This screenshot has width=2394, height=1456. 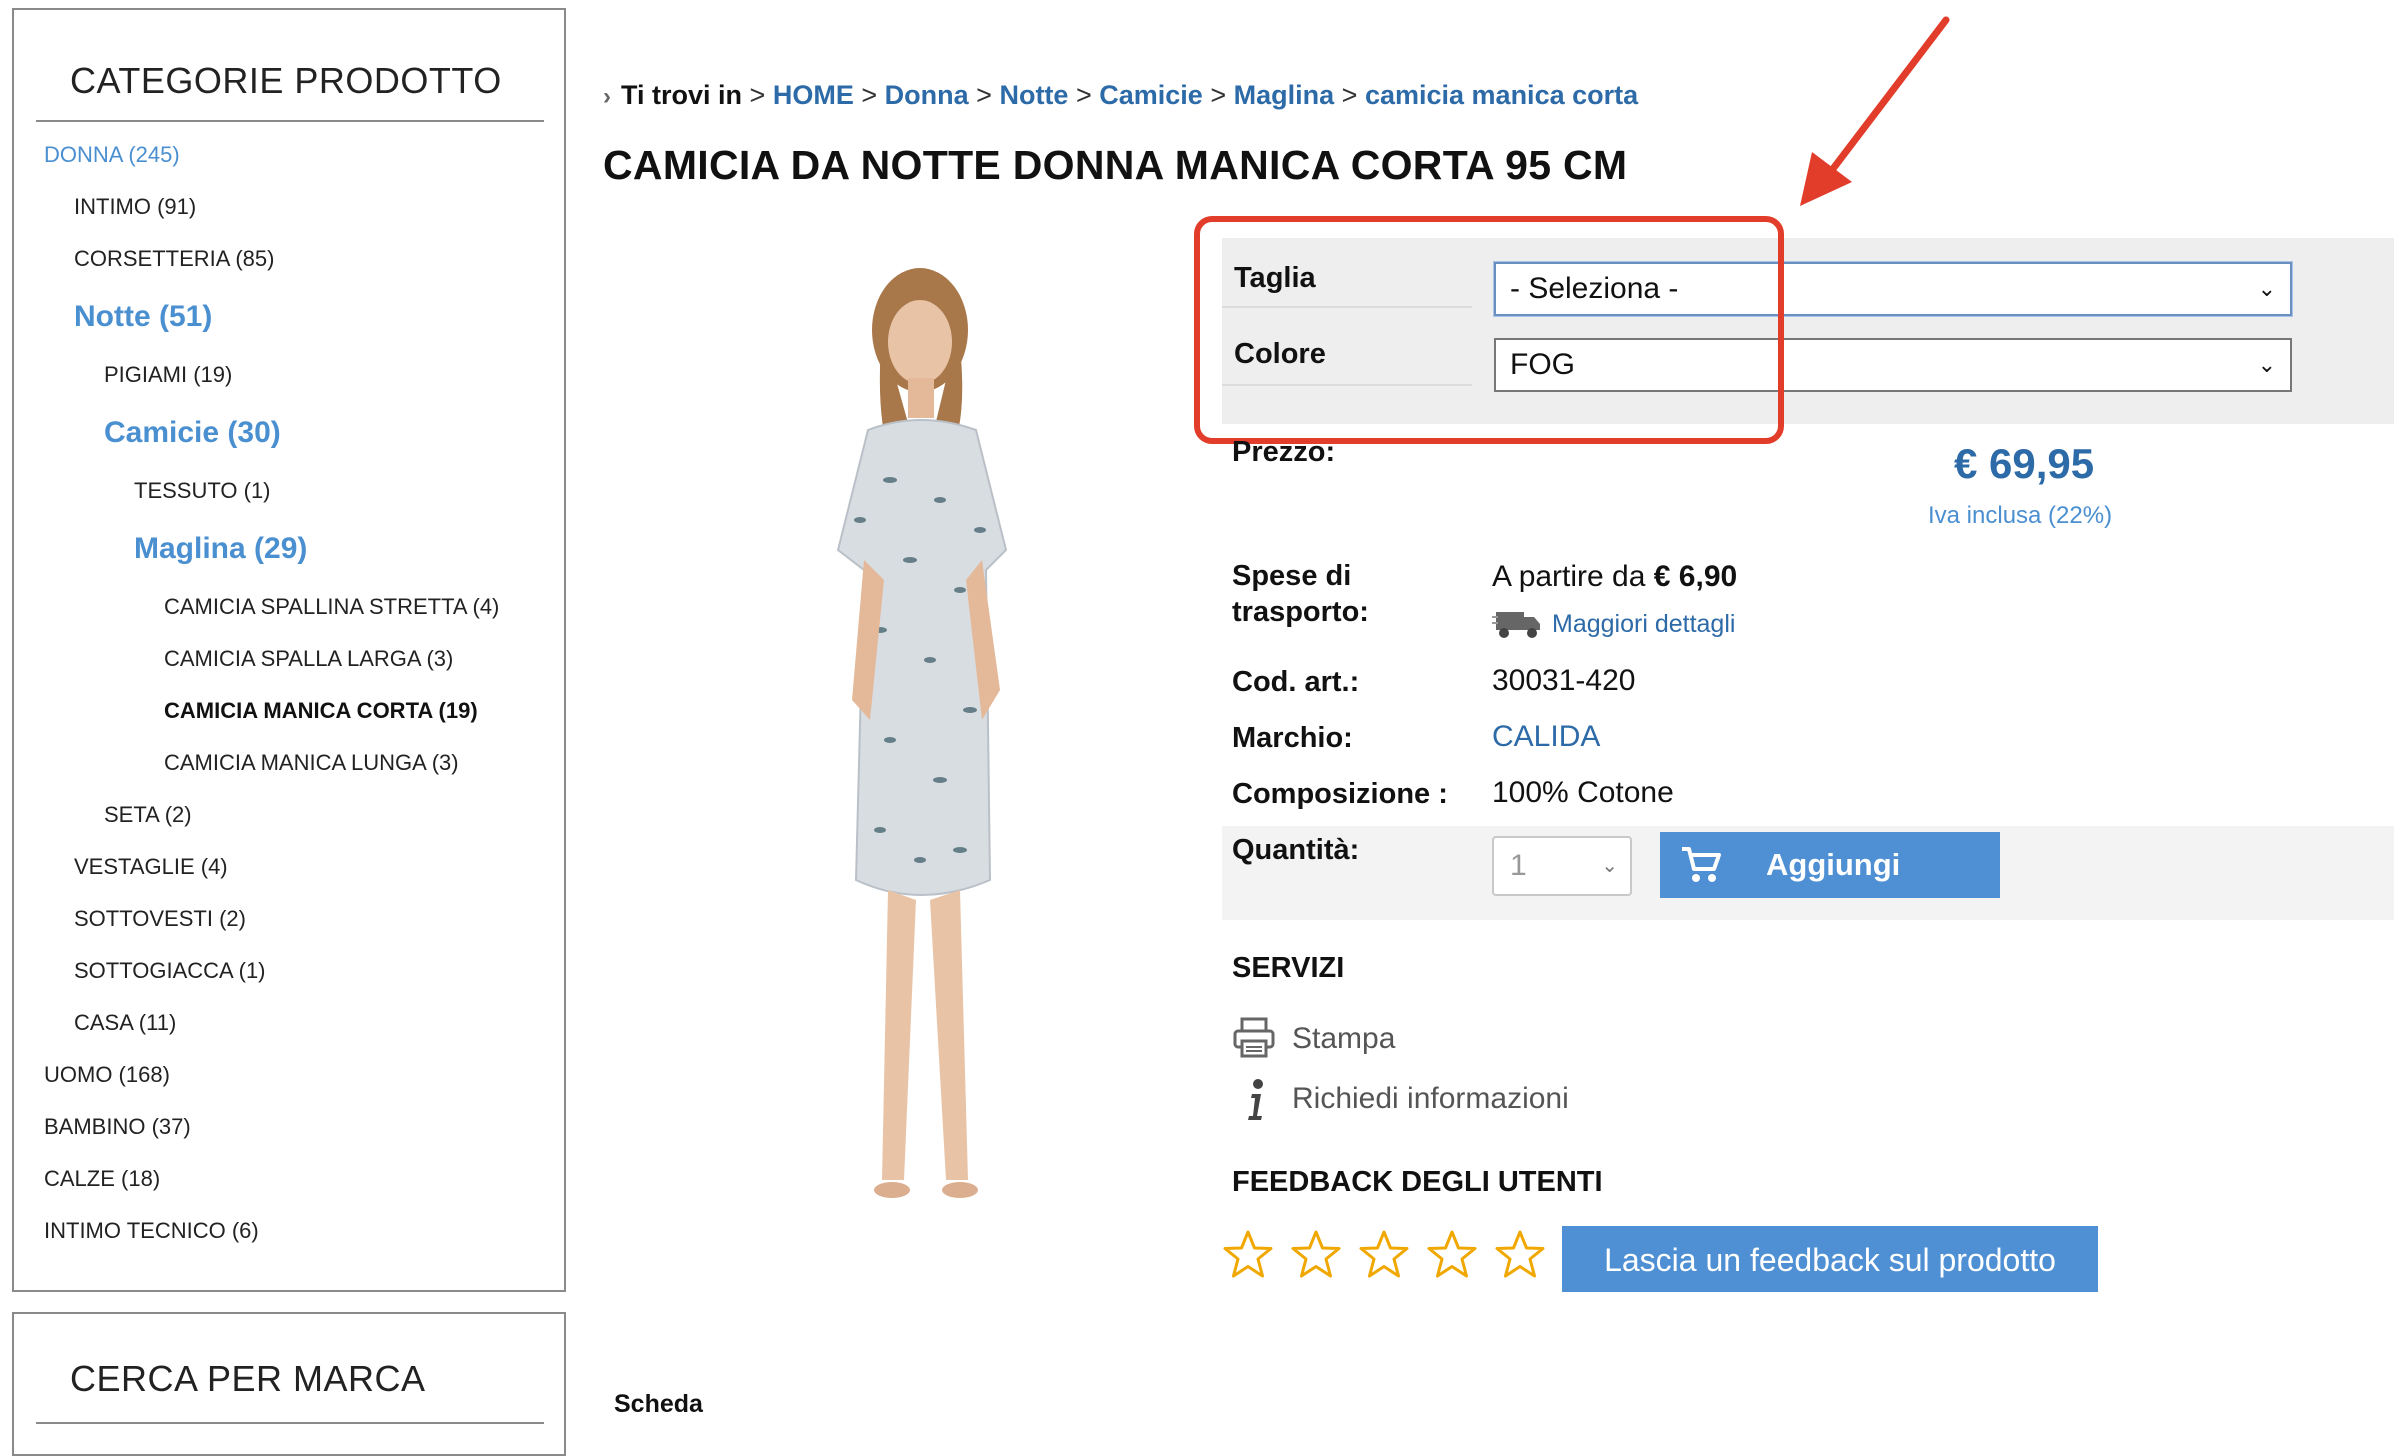 What do you see at coordinates (202, 491) in the screenshot?
I see `category-tessuto: TESSUTO (1)` at bounding box center [202, 491].